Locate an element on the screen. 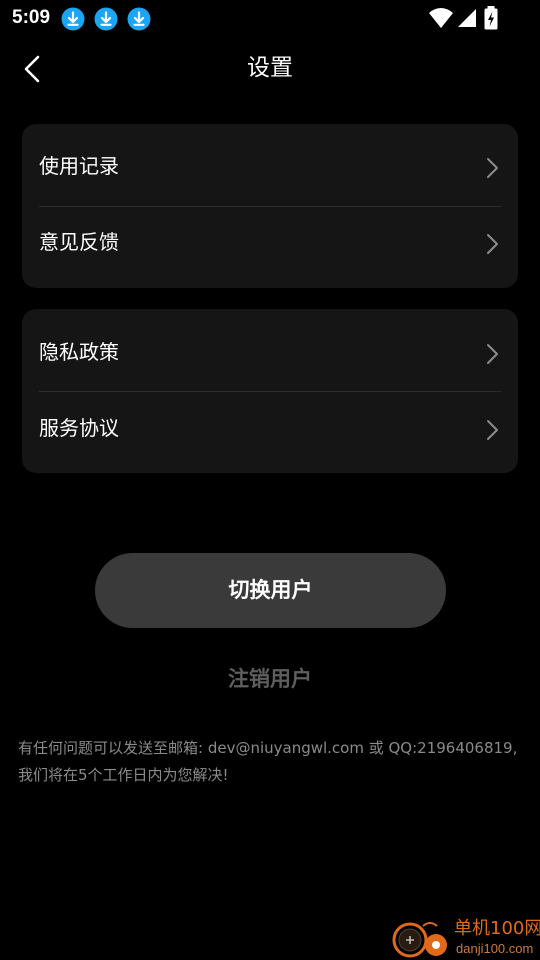  settings-item-label: 意见反馈 is located at coordinates (79, 242).